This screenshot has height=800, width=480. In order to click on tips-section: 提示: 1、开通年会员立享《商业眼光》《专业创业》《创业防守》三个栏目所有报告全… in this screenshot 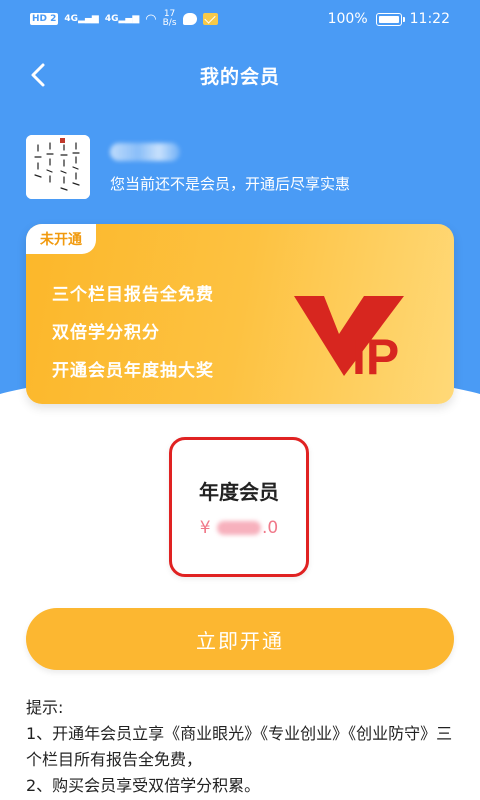, I will do `click(241, 747)`.